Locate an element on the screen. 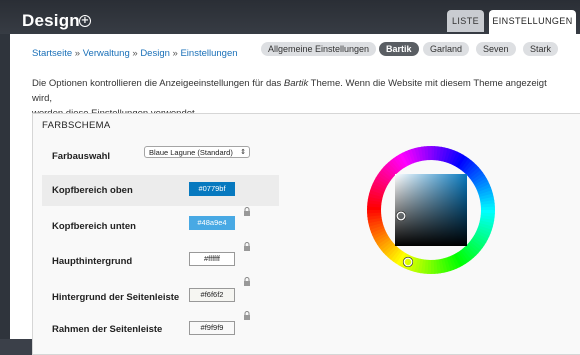  page-title: Design is located at coordinates (51, 20).